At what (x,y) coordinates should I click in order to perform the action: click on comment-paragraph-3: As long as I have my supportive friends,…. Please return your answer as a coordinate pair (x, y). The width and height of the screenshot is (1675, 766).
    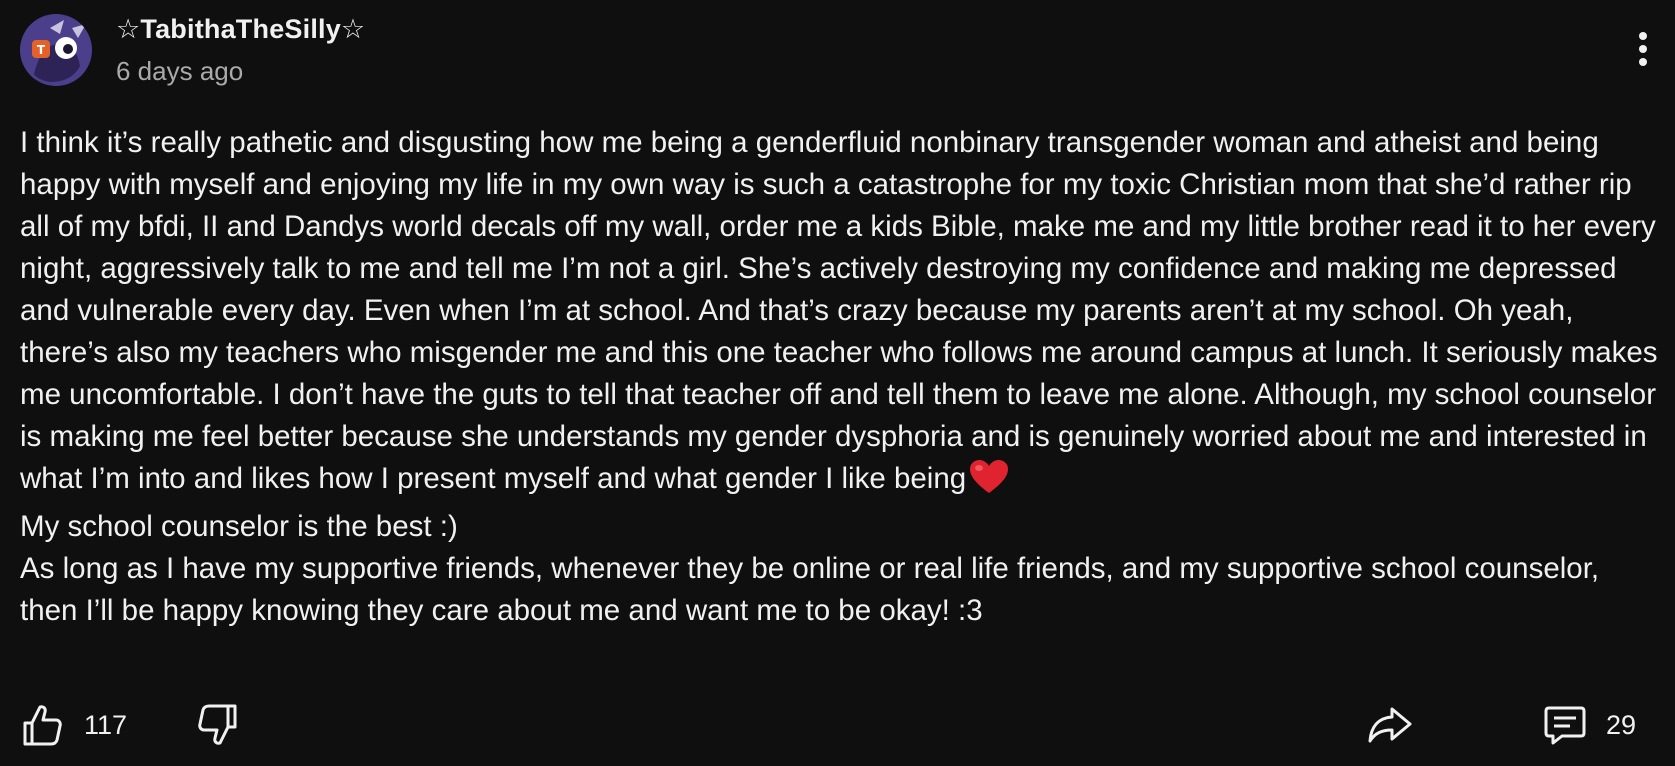
    Looking at the image, I should click on (810, 589).